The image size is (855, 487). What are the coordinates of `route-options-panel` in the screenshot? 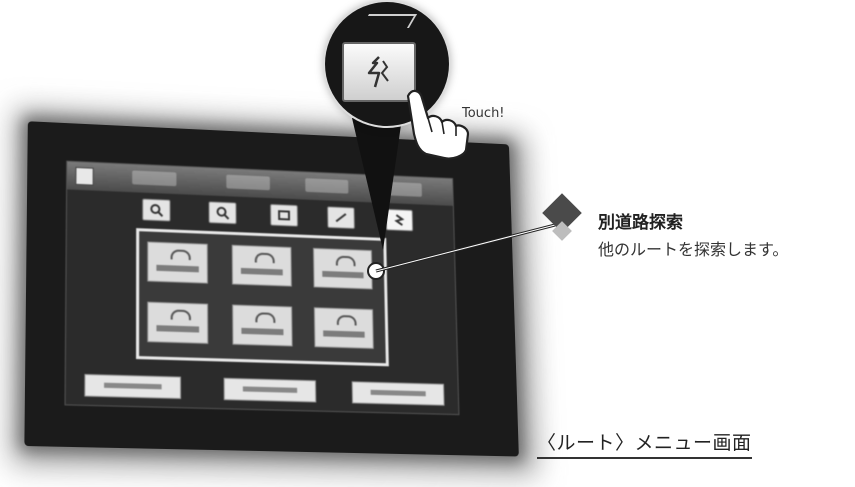 It's located at (262, 297).